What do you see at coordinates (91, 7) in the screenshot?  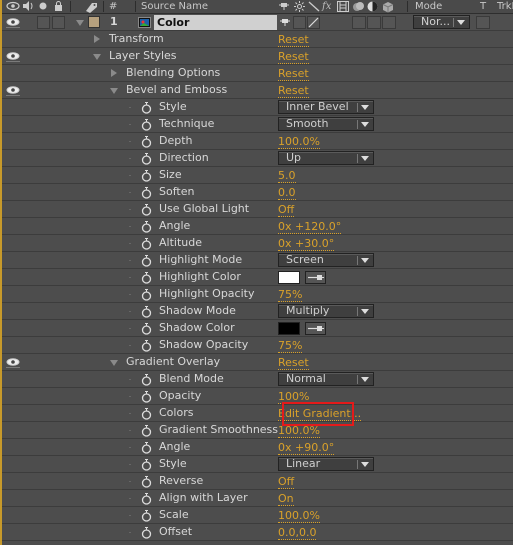 I see `label-tag-icon` at bounding box center [91, 7].